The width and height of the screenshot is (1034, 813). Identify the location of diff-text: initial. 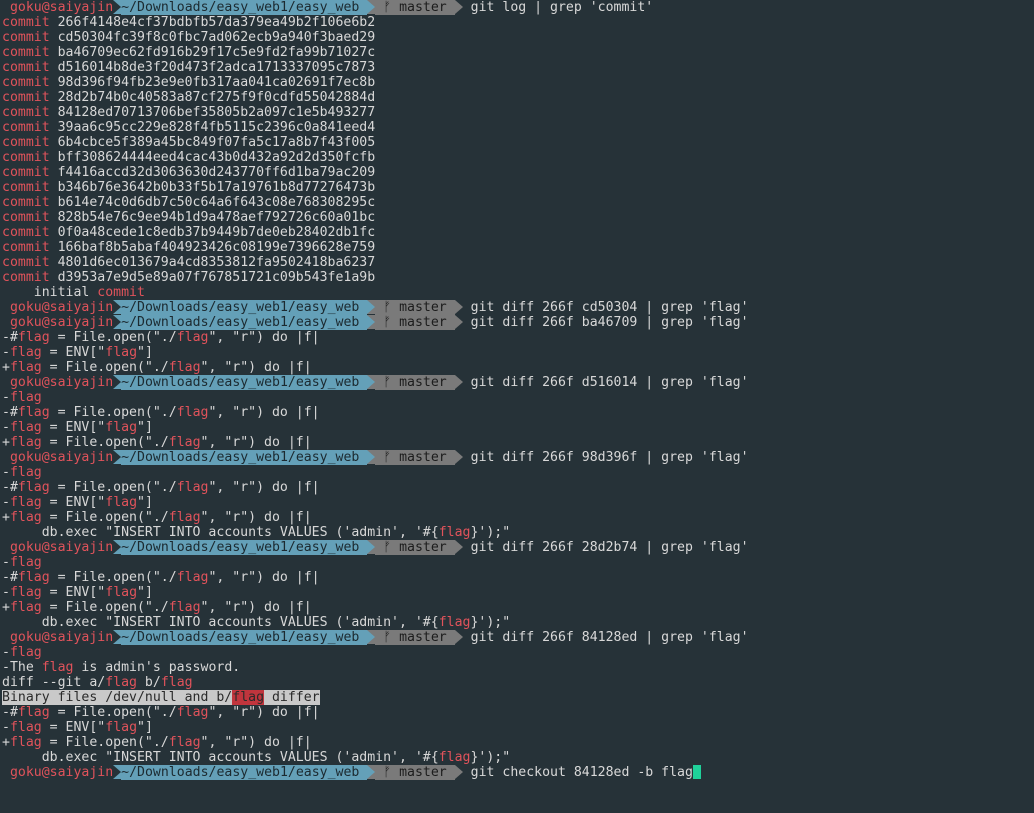
(50, 292).